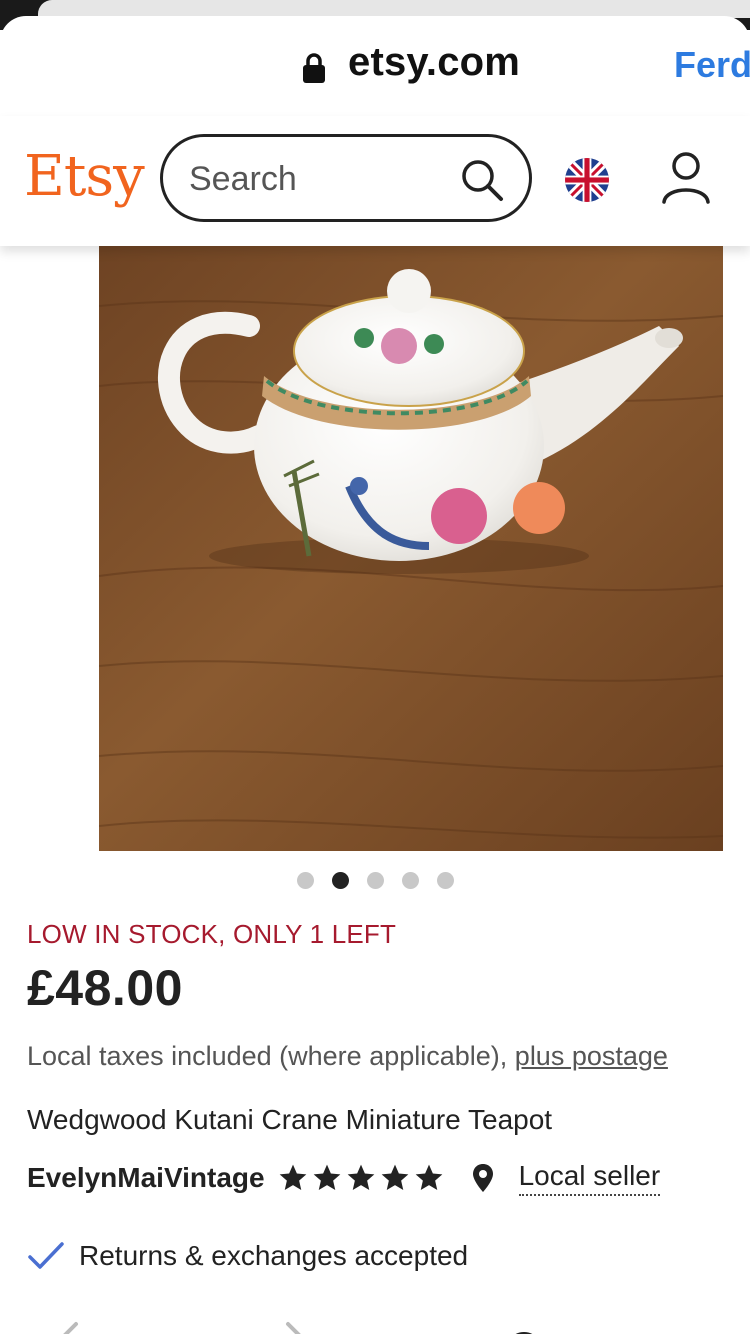 This screenshot has width=750, height=1334. What do you see at coordinates (482, 1178) in the screenshot?
I see `location-pin-icon` at bounding box center [482, 1178].